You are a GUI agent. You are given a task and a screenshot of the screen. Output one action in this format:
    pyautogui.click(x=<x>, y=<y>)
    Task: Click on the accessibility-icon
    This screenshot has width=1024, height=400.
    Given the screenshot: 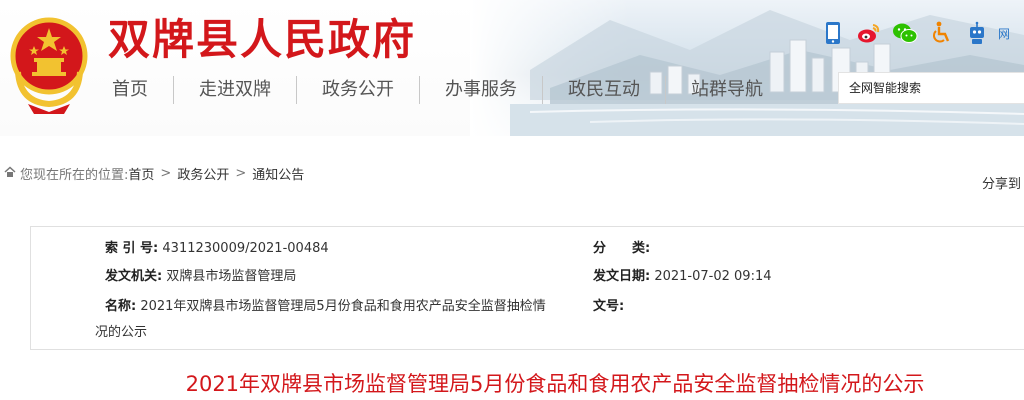 What is the action you would take?
    pyautogui.click(x=941, y=33)
    